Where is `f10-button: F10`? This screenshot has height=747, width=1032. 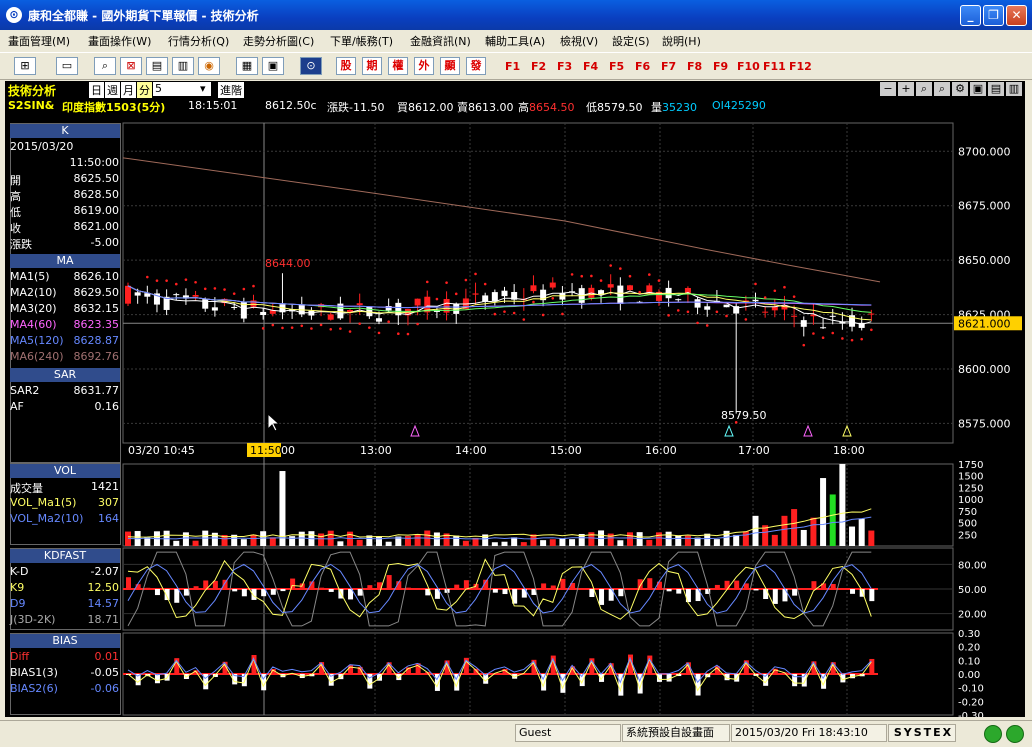
f10-button: F10 is located at coordinates (748, 66).